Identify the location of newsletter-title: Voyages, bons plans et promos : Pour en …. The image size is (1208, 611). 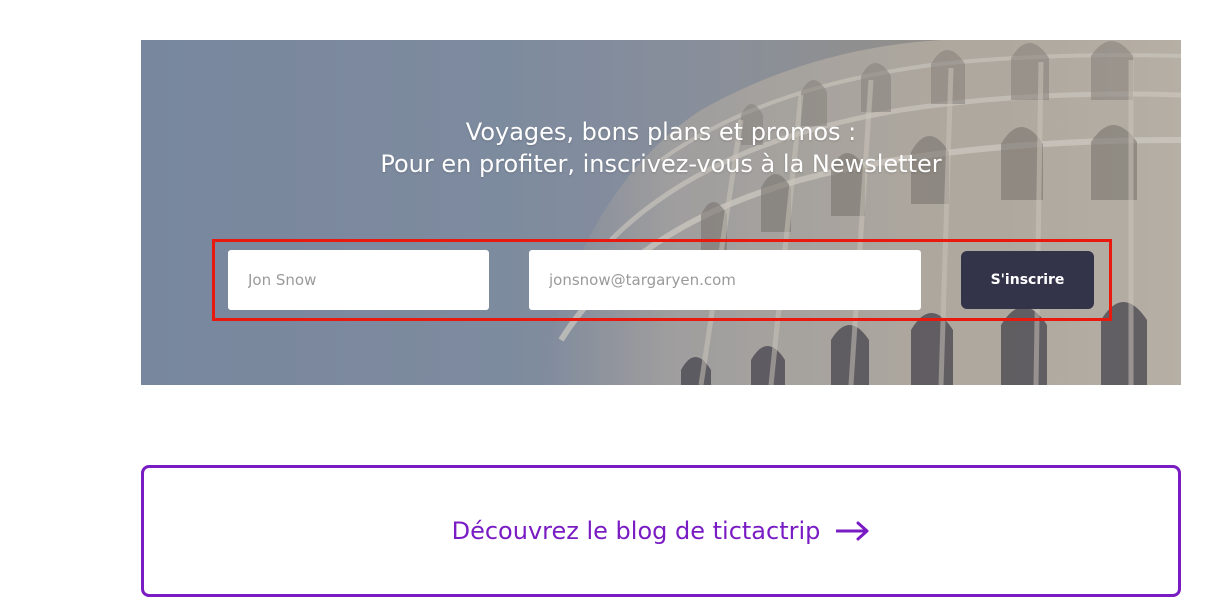
(661, 148).